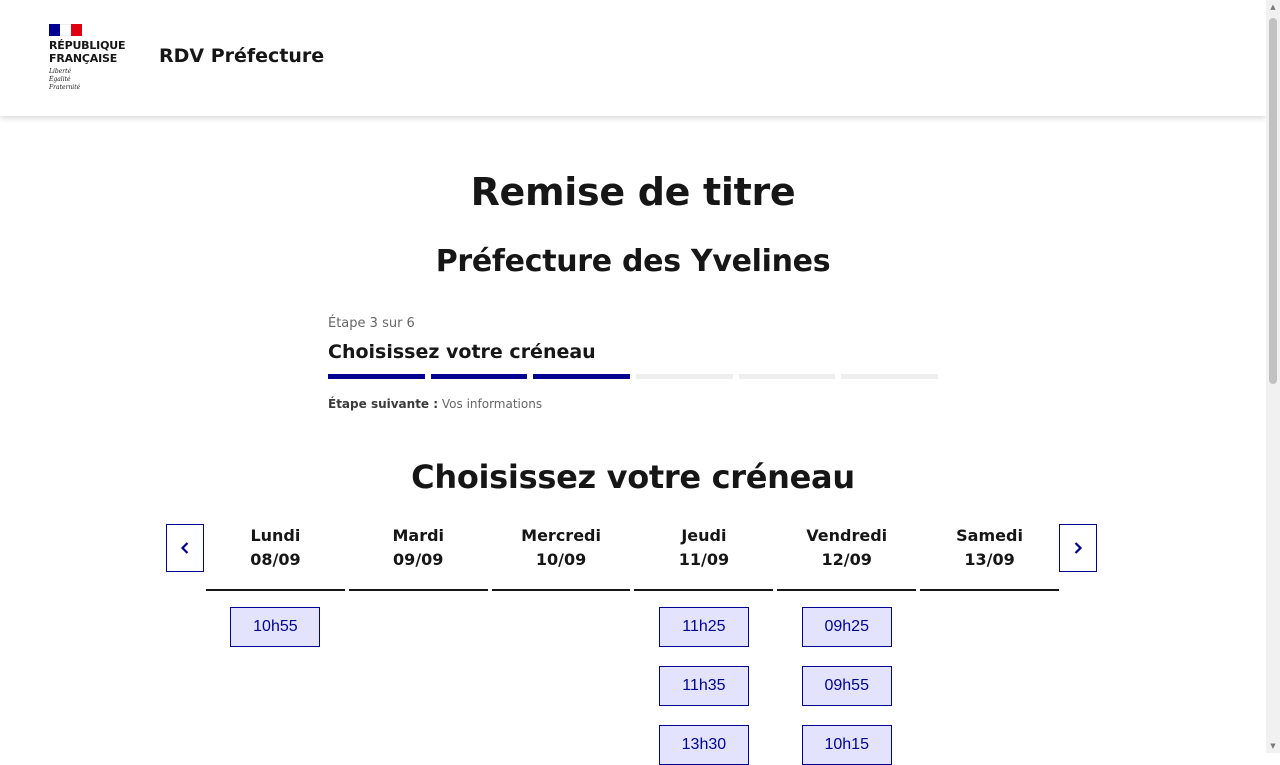 Image resolution: width=1280 pixels, height=765 pixels. I want to click on chevron-left-icon, so click(184, 548).